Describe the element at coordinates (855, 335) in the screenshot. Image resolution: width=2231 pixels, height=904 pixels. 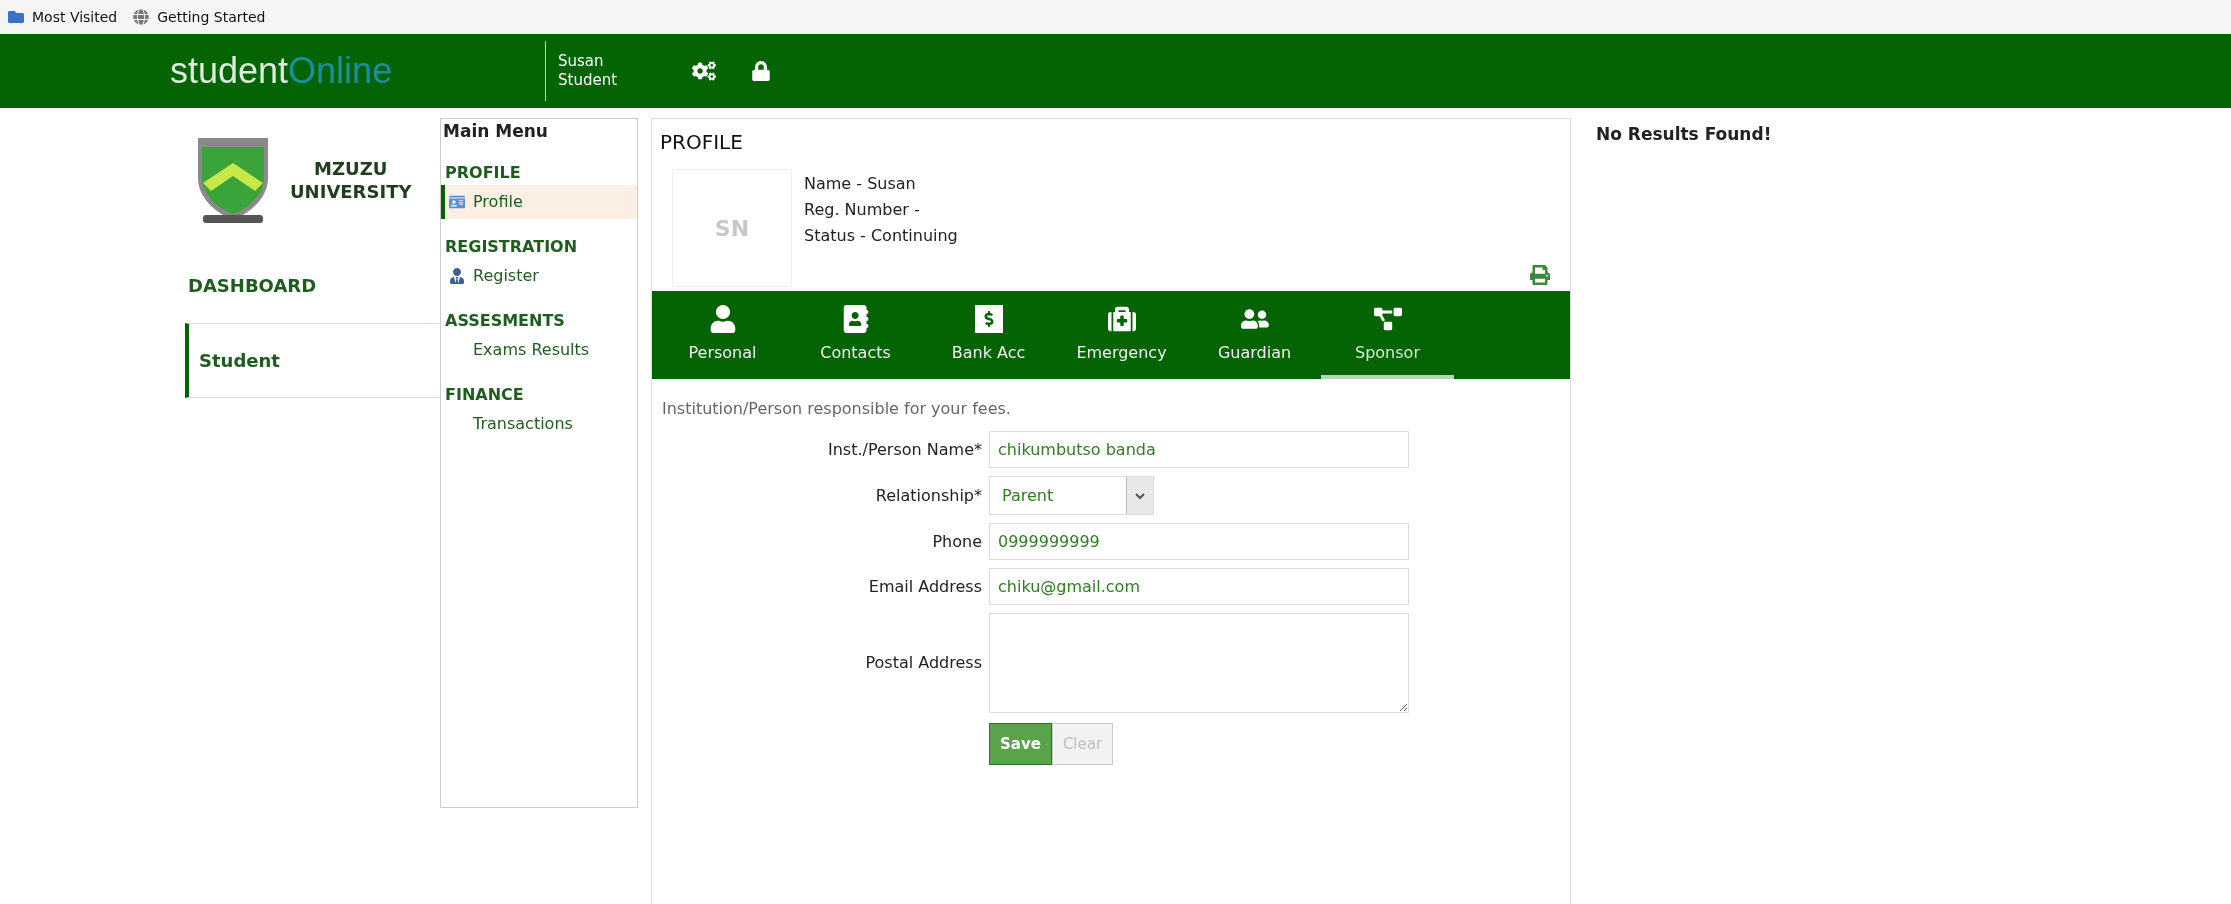
I see `tab: Contacts` at that location.